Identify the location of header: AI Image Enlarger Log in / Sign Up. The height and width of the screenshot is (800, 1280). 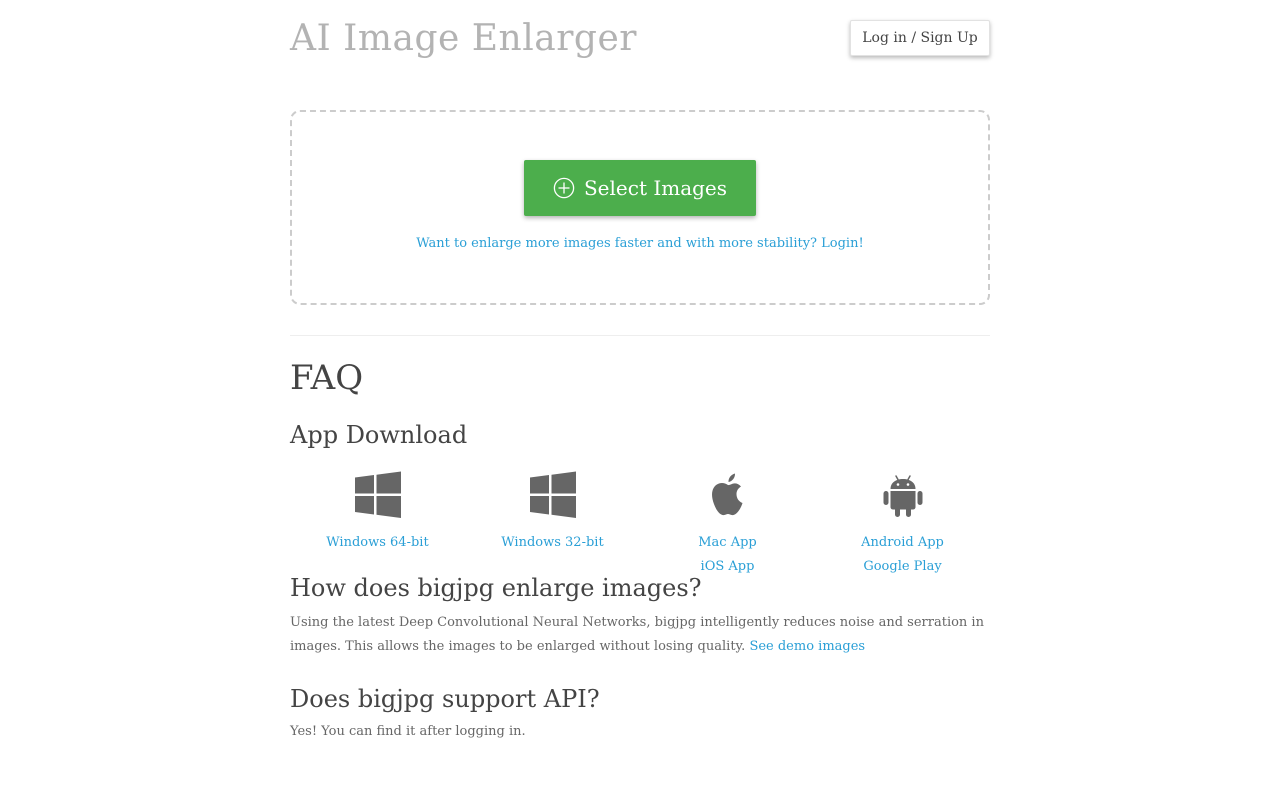
(640, 55).